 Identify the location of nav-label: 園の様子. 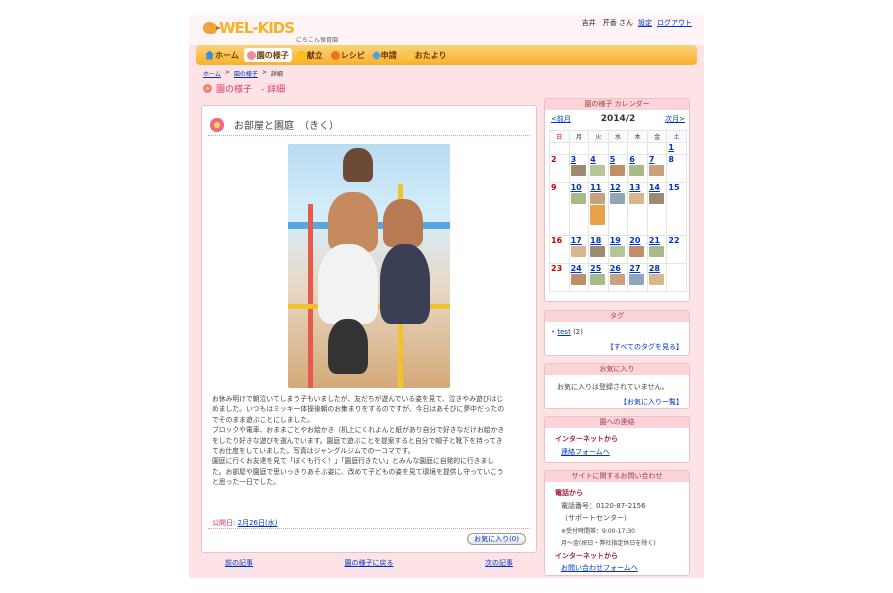
(272, 55).